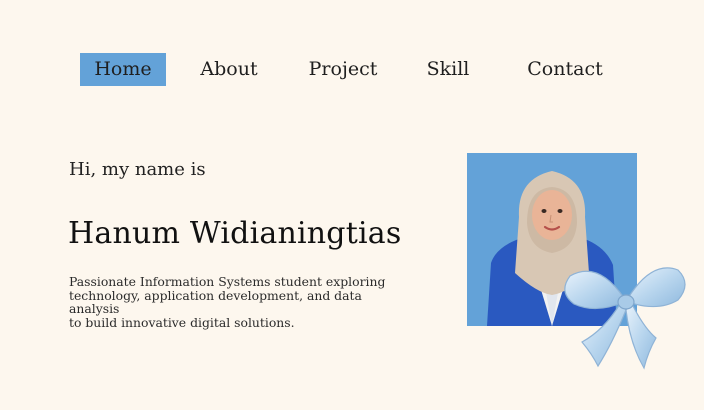 Image resolution: width=704 pixels, height=410 pixels. What do you see at coordinates (448, 69) in the screenshot?
I see `nav-skill: Skill` at bounding box center [448, 69].